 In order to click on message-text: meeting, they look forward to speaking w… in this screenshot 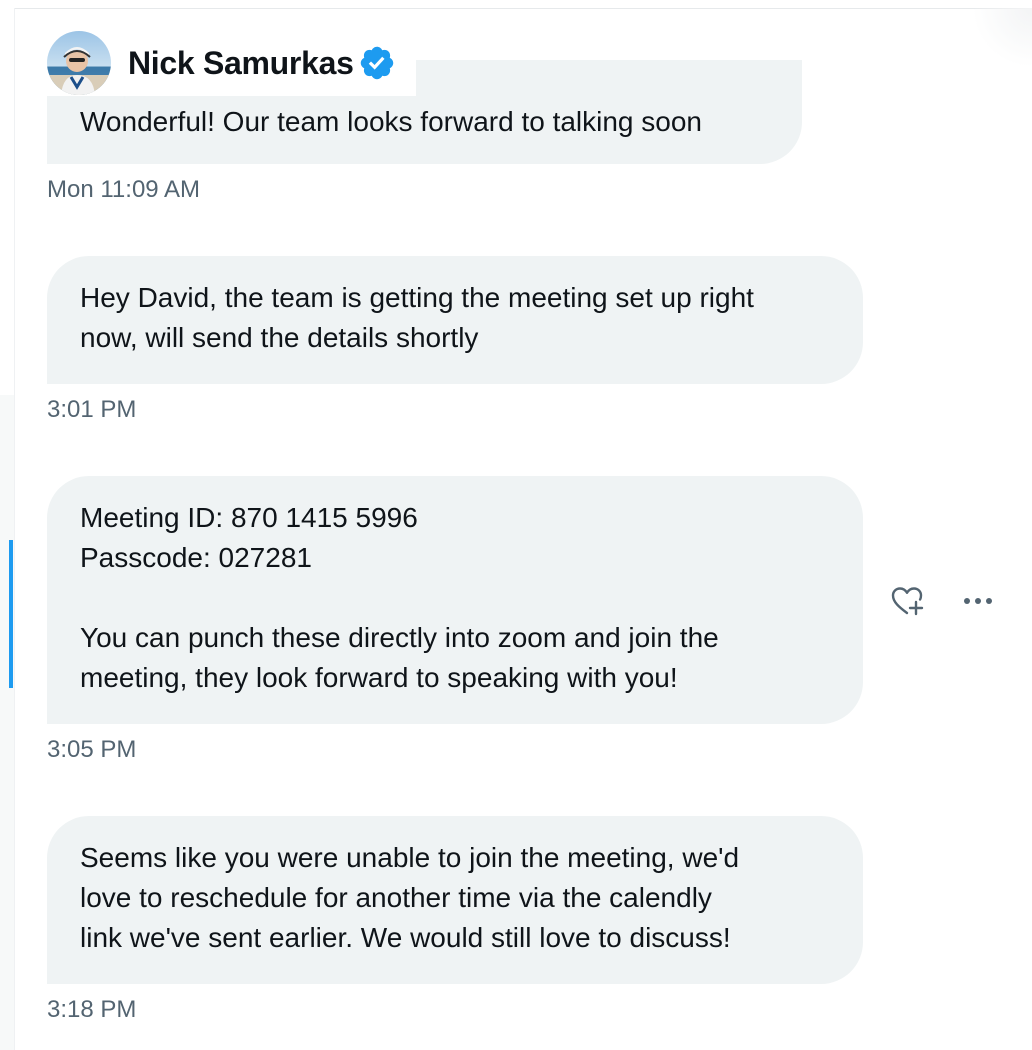, I will do `click(379, 677)`.